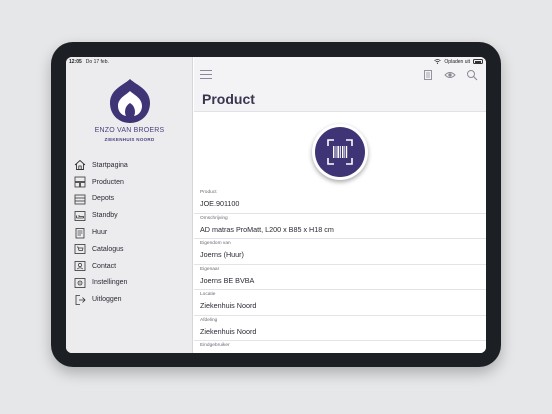 Image resolution: width=552 pixels, height=414 pixels. I want to click on field-label: Product, so click(208, 192).